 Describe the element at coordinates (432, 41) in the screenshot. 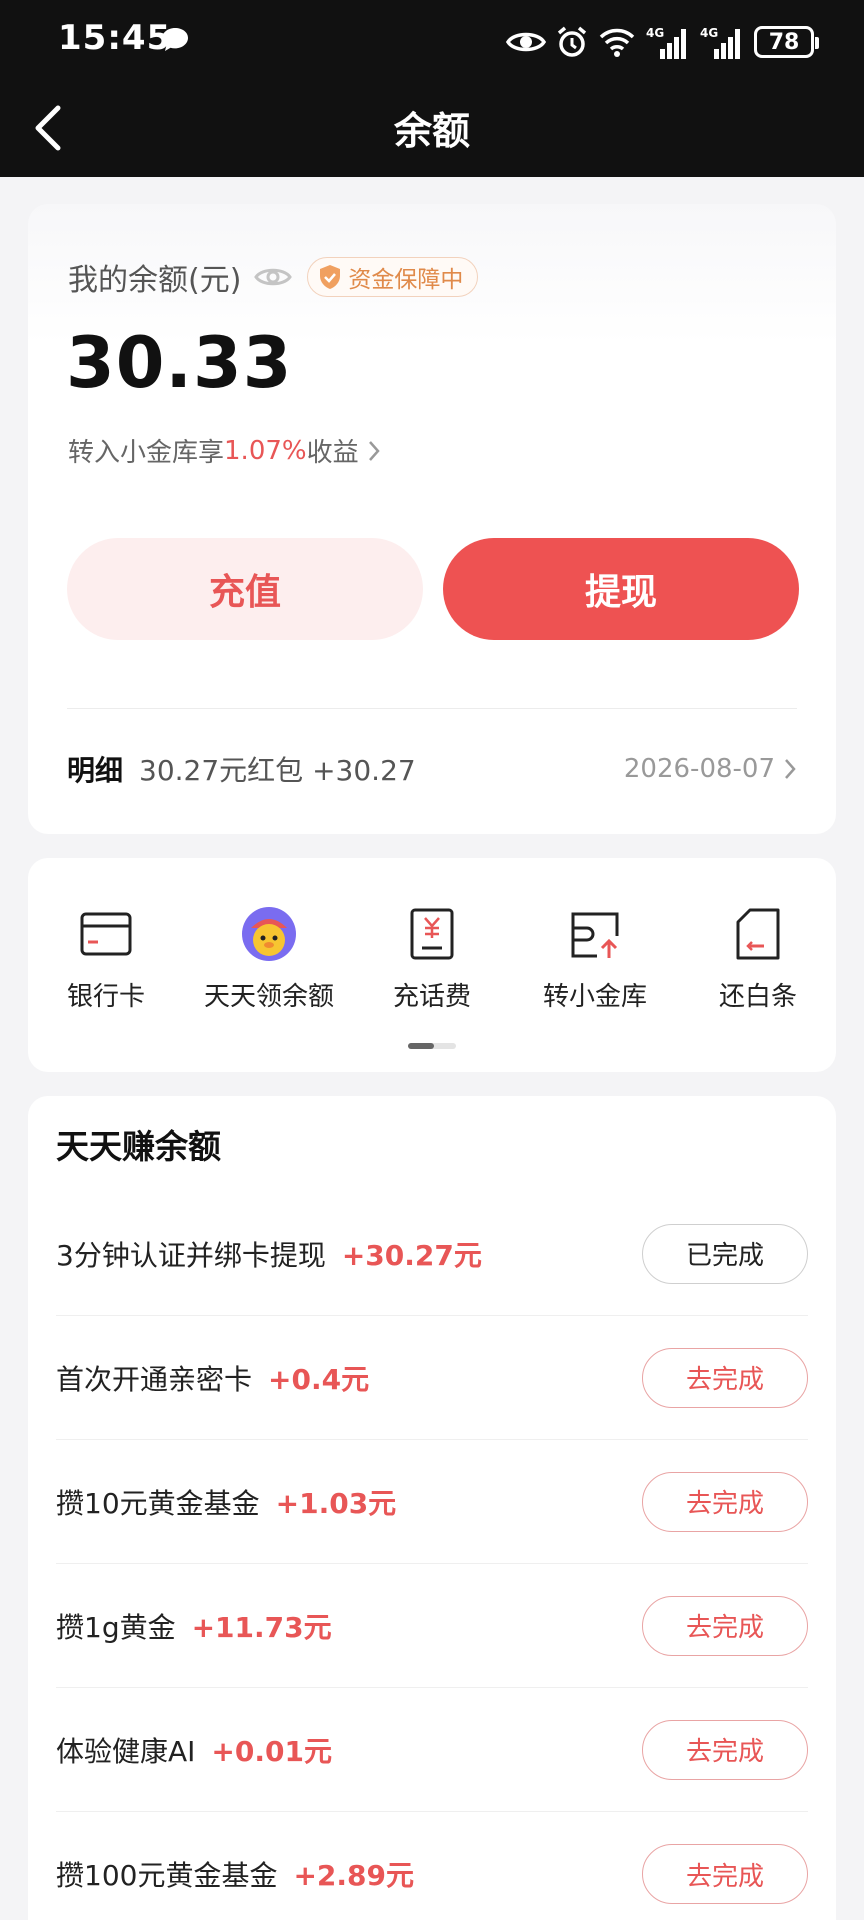

I see `status-bar: 15:45 4G 4G 78` at that location.